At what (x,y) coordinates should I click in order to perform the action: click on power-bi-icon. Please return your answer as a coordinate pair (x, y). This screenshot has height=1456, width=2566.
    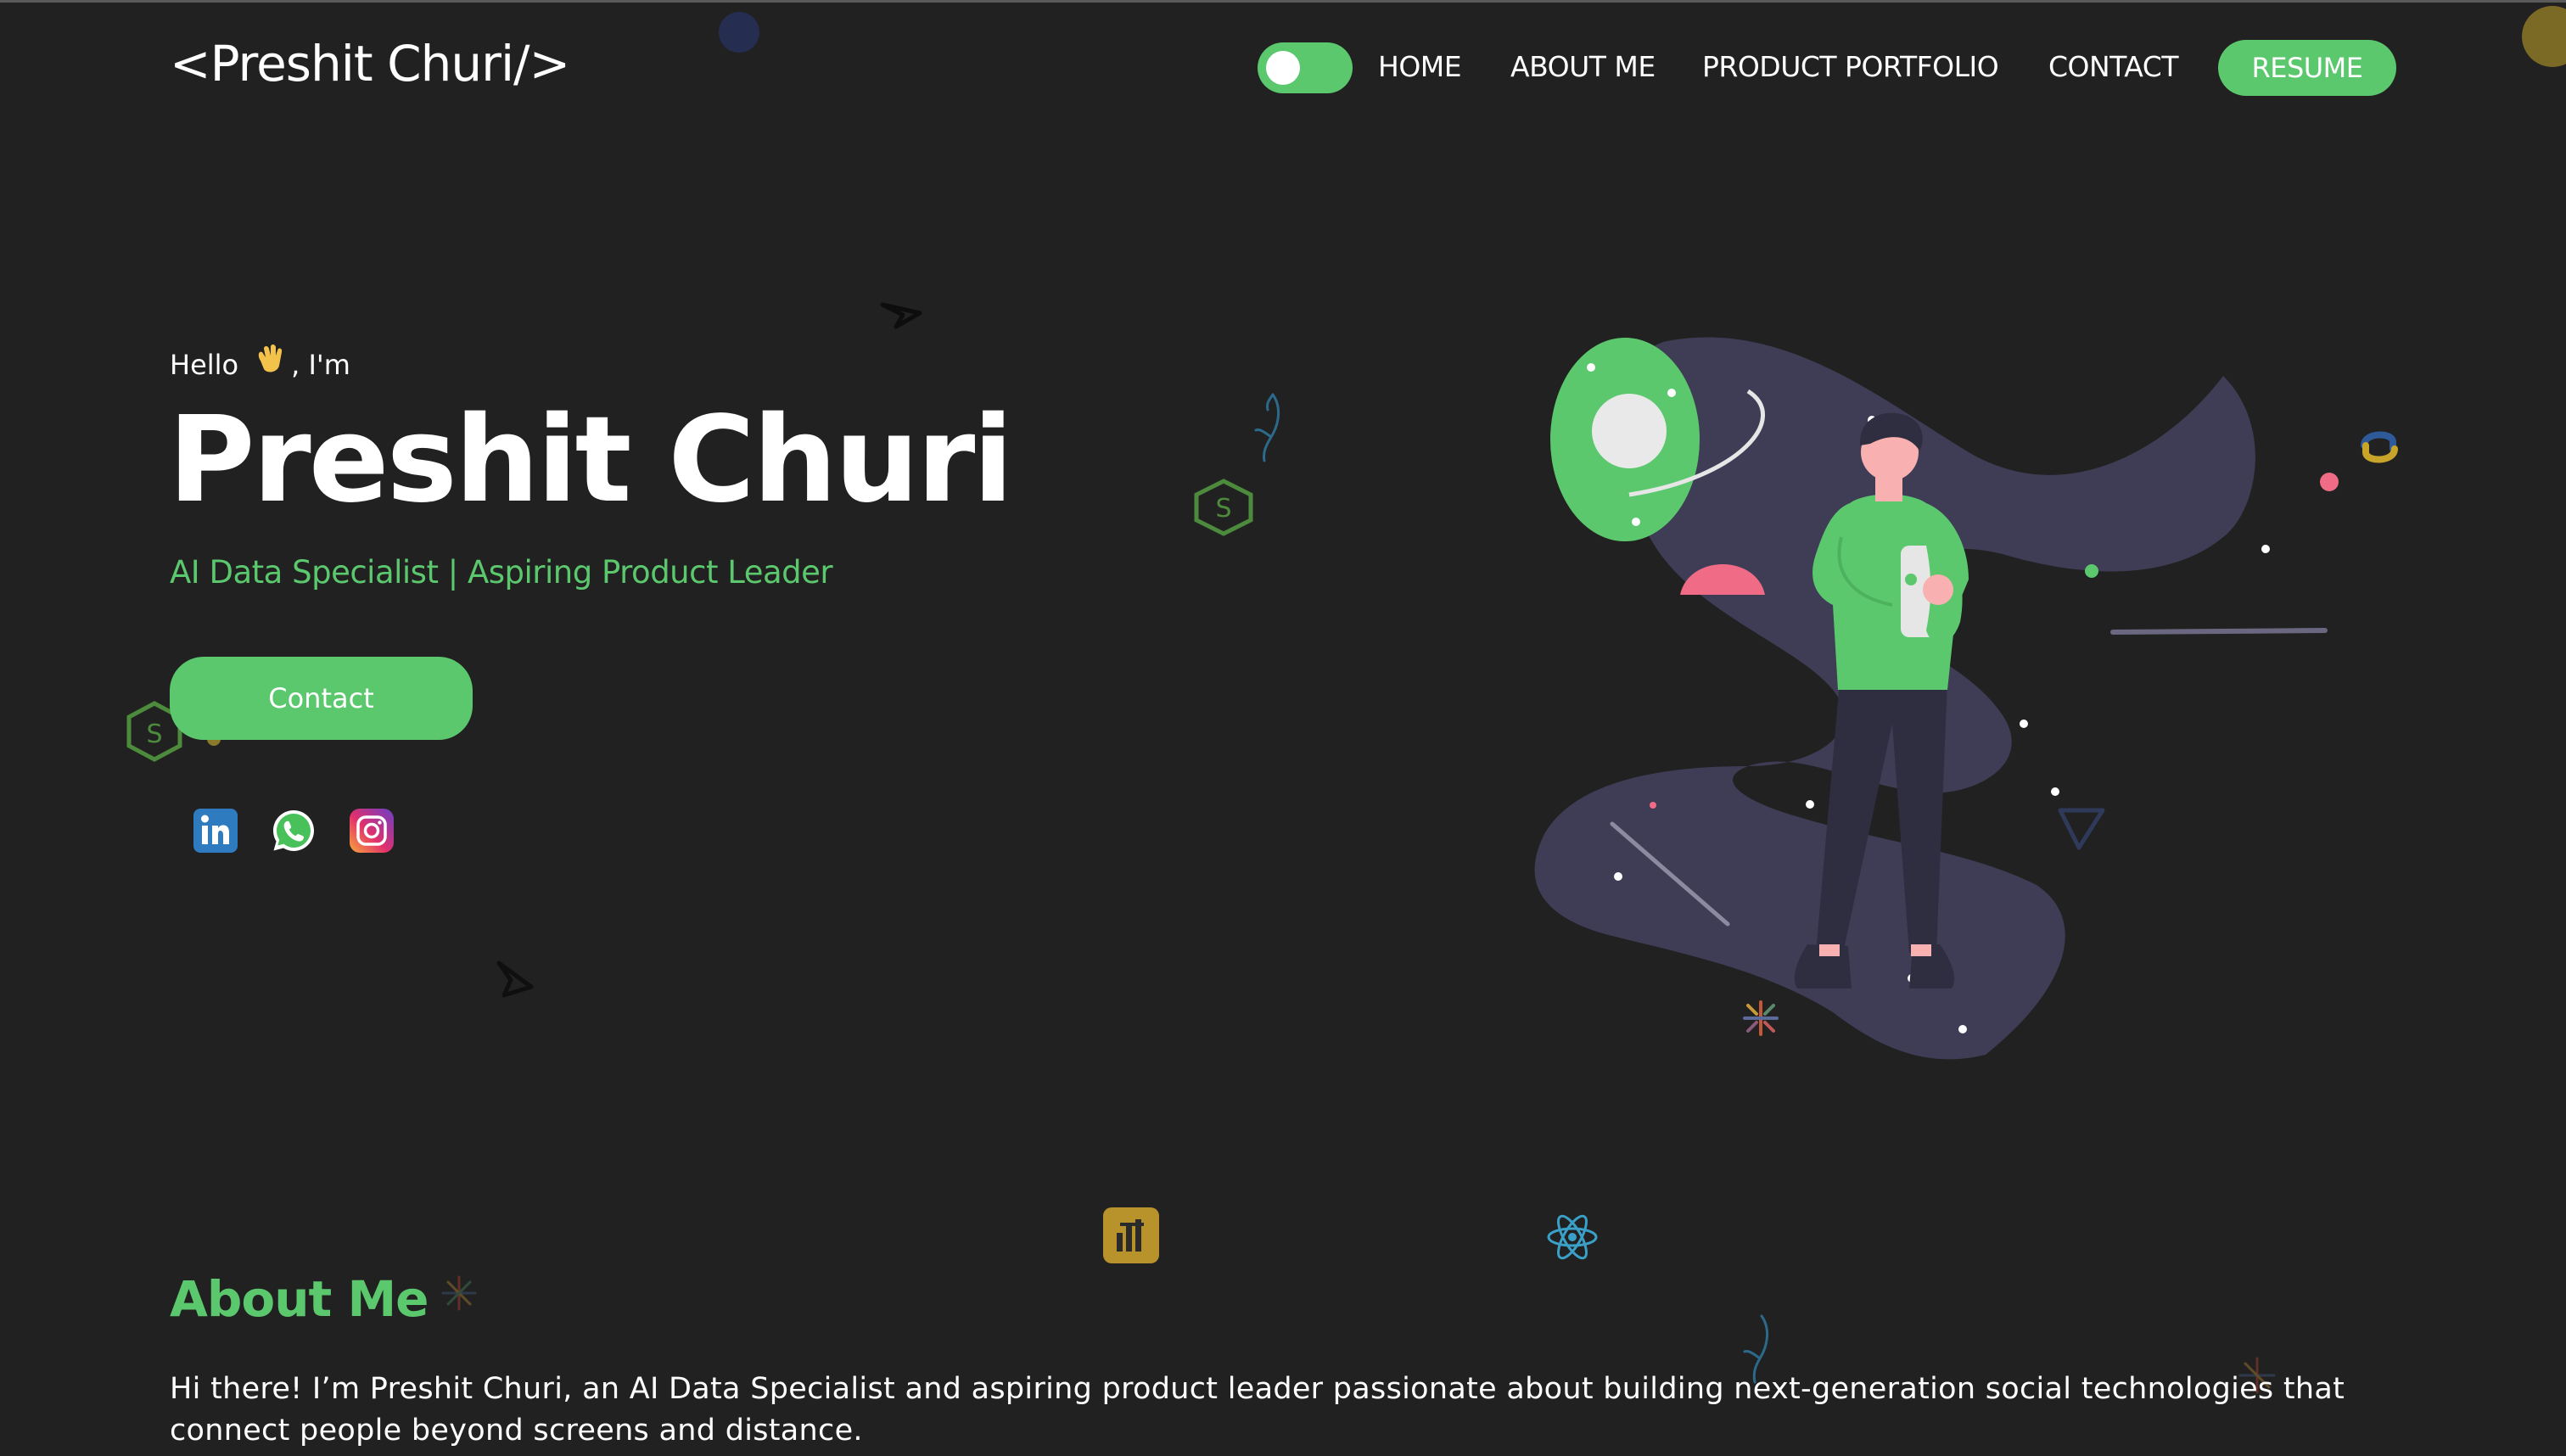
    Looking at the image, I should click on (1131, 1235).